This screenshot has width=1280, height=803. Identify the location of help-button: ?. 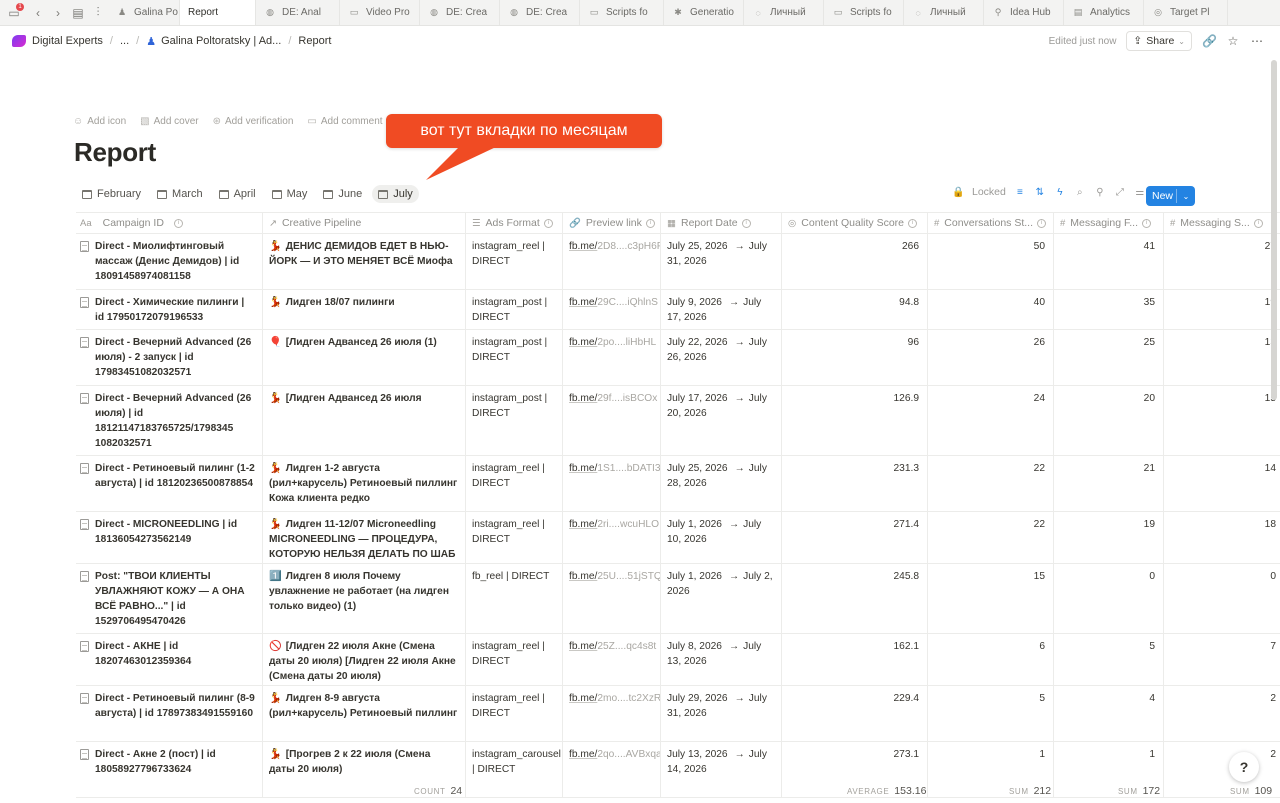
(1244, 767).